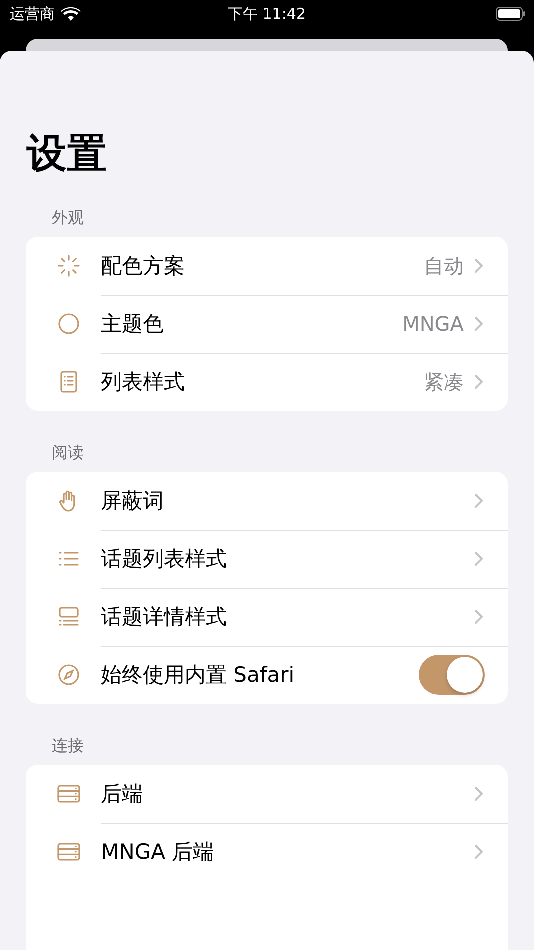 This screenshot has height=950, width=534. Describe the element at coordinates (433, 324) in the screenshot. I see `setting-value: MNGA` at that location.